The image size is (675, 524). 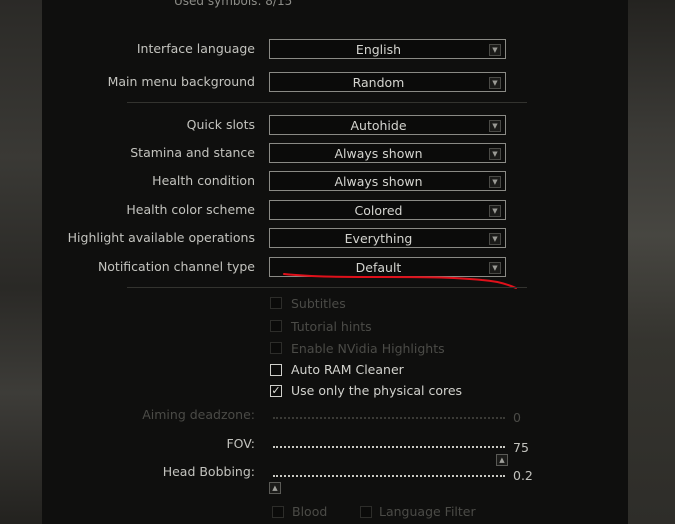 What do you see at coordinates (389, 476) in the screenshot?
I see `head-bobbing-slider` at bounding box center [389, 476].